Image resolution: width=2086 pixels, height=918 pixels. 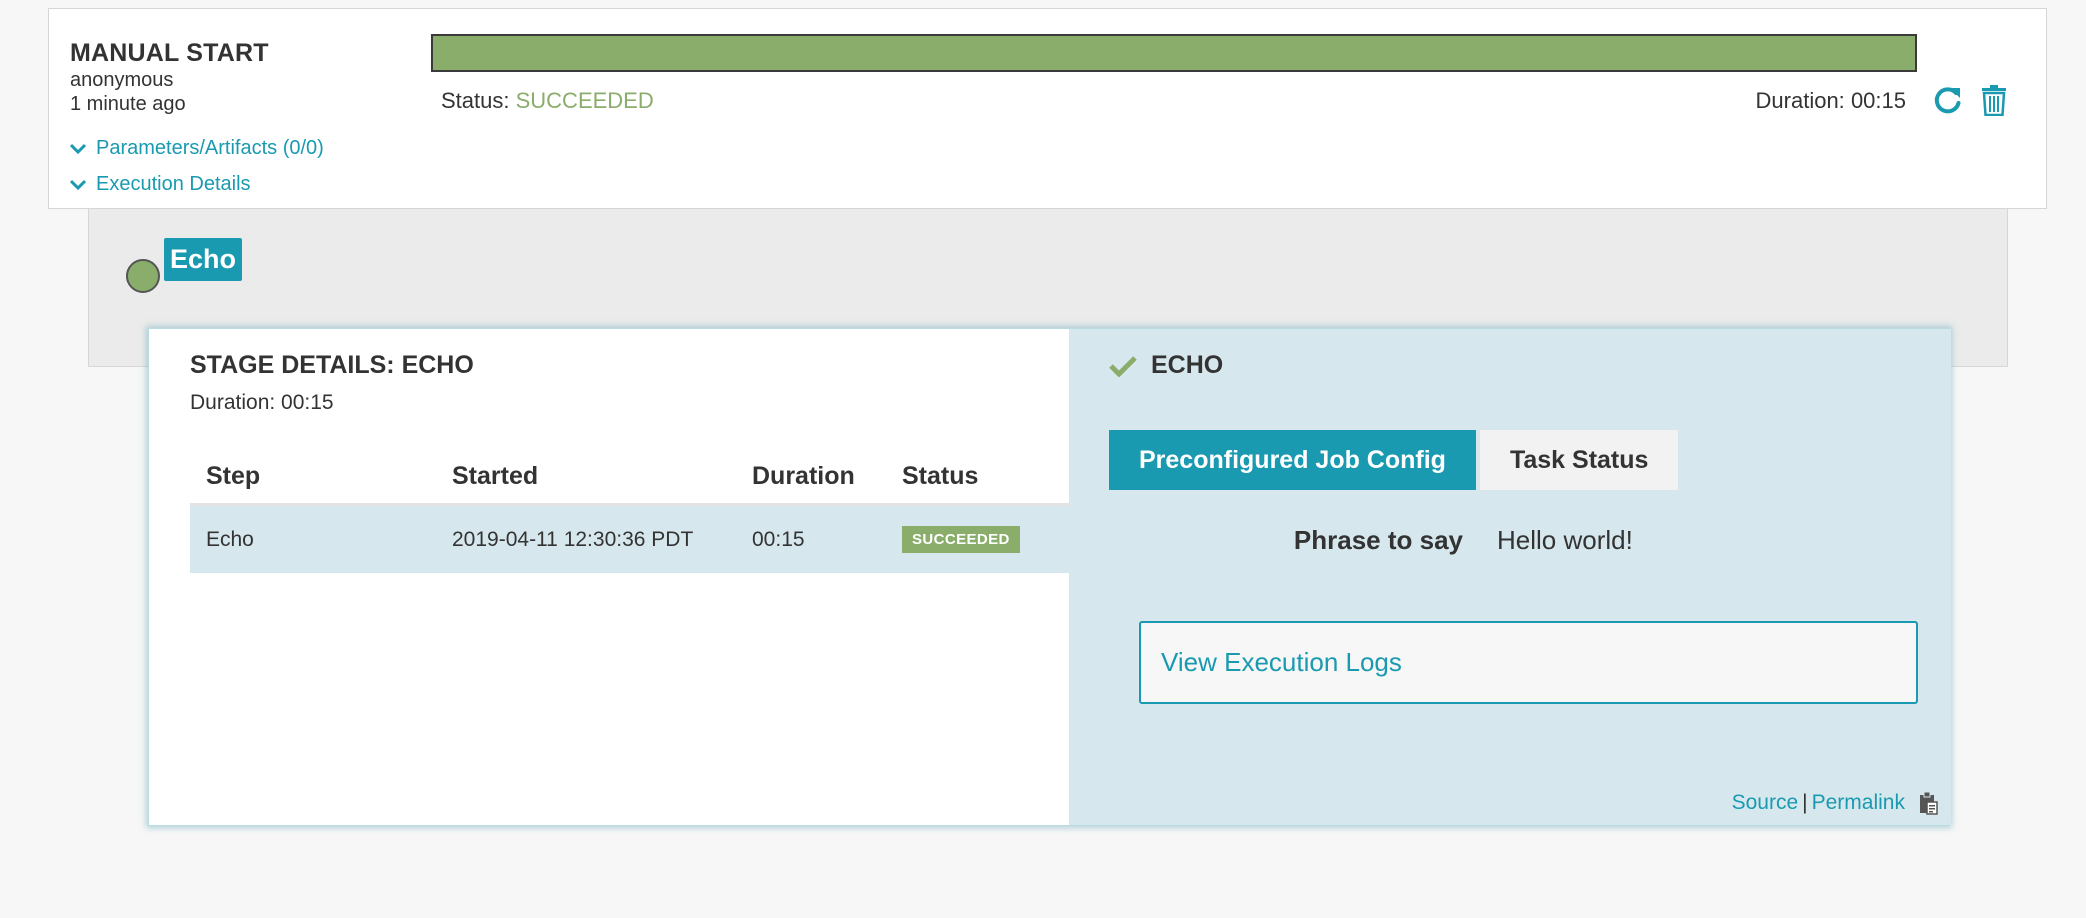 What do you see at coordinates (262, 402) in the screenshot?
I see `stage-duration: Duration: 00:15` at bounding box center [262, 402].